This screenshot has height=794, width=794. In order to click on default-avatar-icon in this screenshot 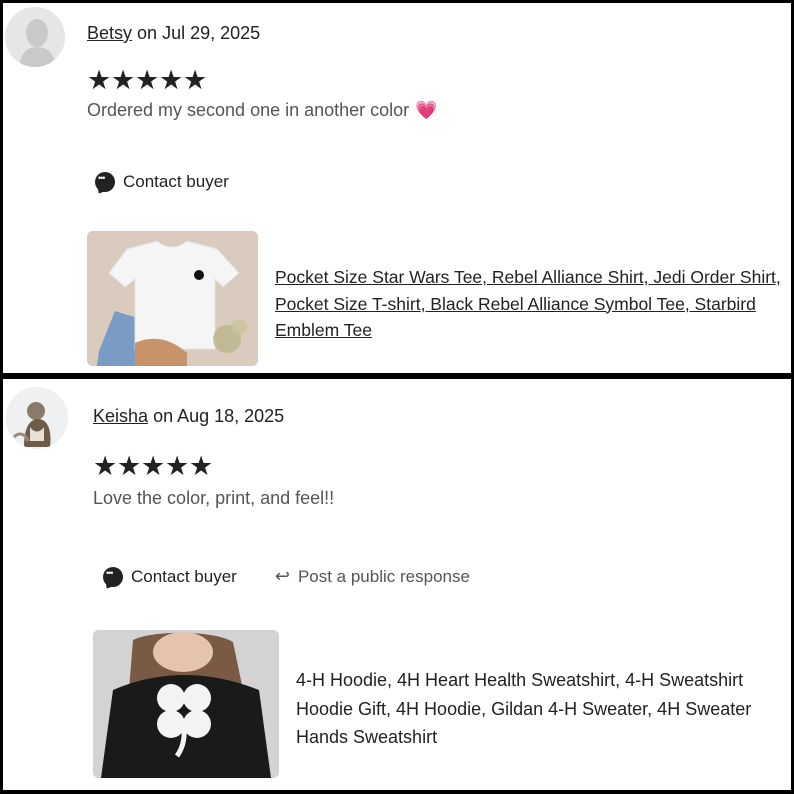, I will do `click(35, 37)`.